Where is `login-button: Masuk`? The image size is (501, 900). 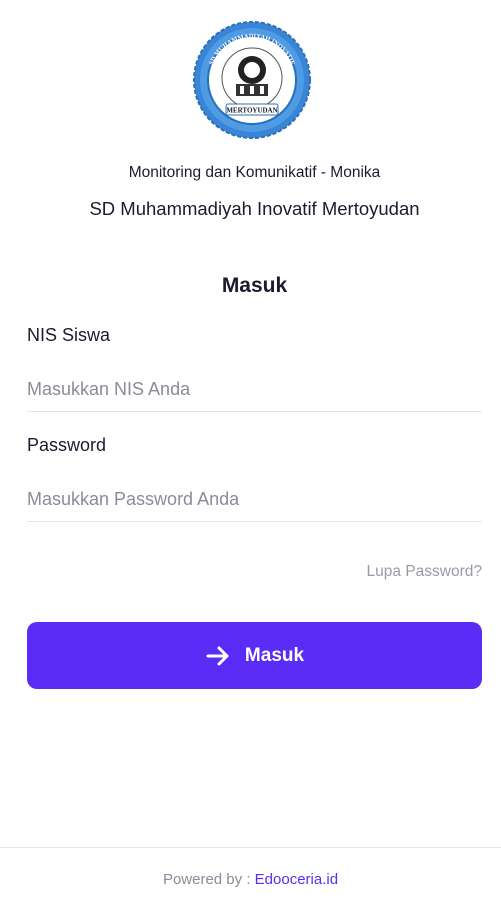 login-button: Masuk is located at coordinates (254, 655).